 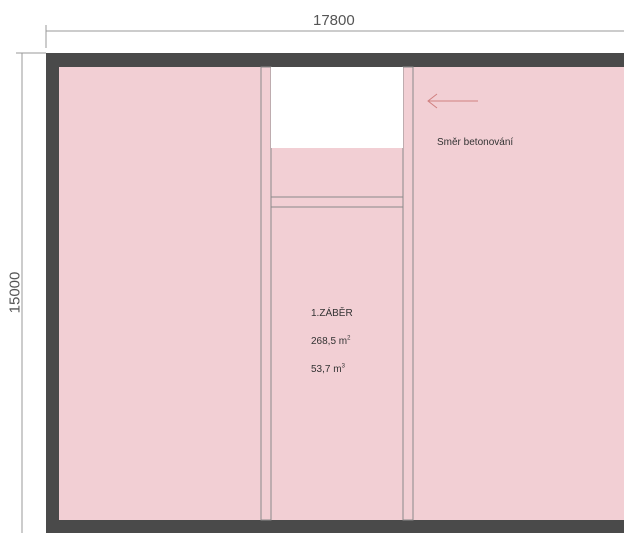 What do you see at coordinates (334, 20) in the screenshot?
I see `width-dimension-label: 17800` at bounding box center [334, 20].